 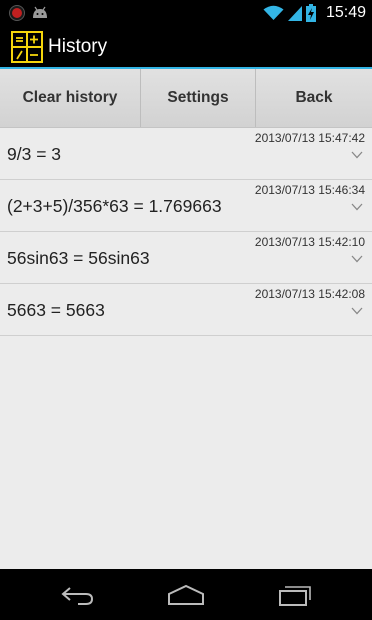 What do you see at coordinates (309, 242) in the screenshot?
I see `history-timestamp: 2013/07/13 15:42:10` at bounding box center [309, 242].